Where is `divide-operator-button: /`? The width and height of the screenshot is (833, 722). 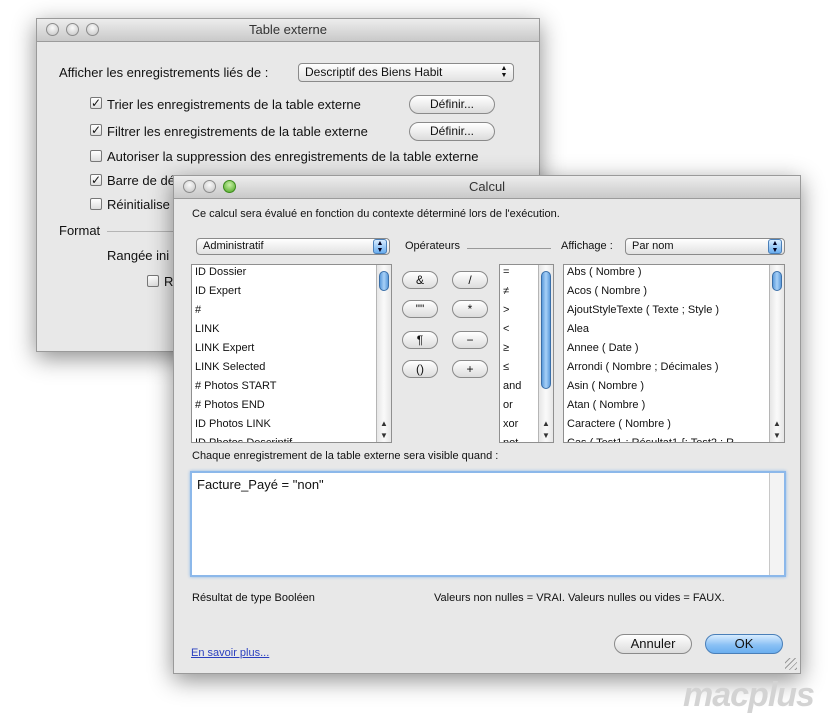 divide-operator-button: / is located at coordinates (470, 280).